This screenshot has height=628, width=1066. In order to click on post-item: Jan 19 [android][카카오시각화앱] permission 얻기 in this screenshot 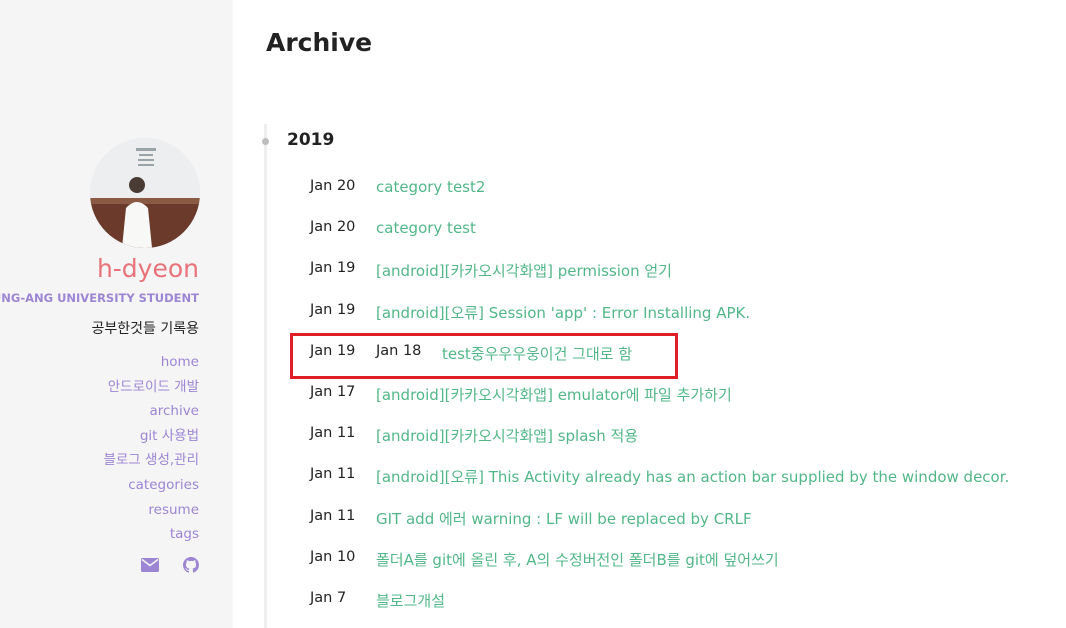, I will do `click(533, 269)`.